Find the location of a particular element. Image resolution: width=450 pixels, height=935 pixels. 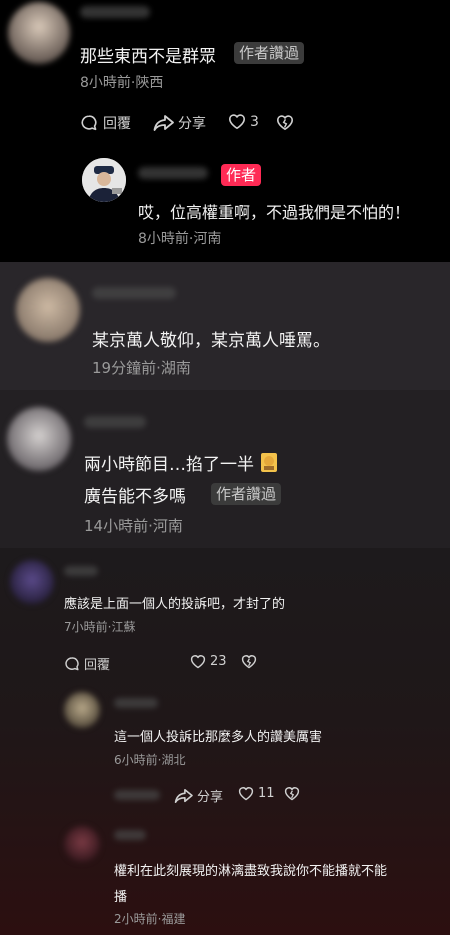

comment-text: 某京萬人敬仰，某京萬人唾罵。 is located at coordinates (211, 341).